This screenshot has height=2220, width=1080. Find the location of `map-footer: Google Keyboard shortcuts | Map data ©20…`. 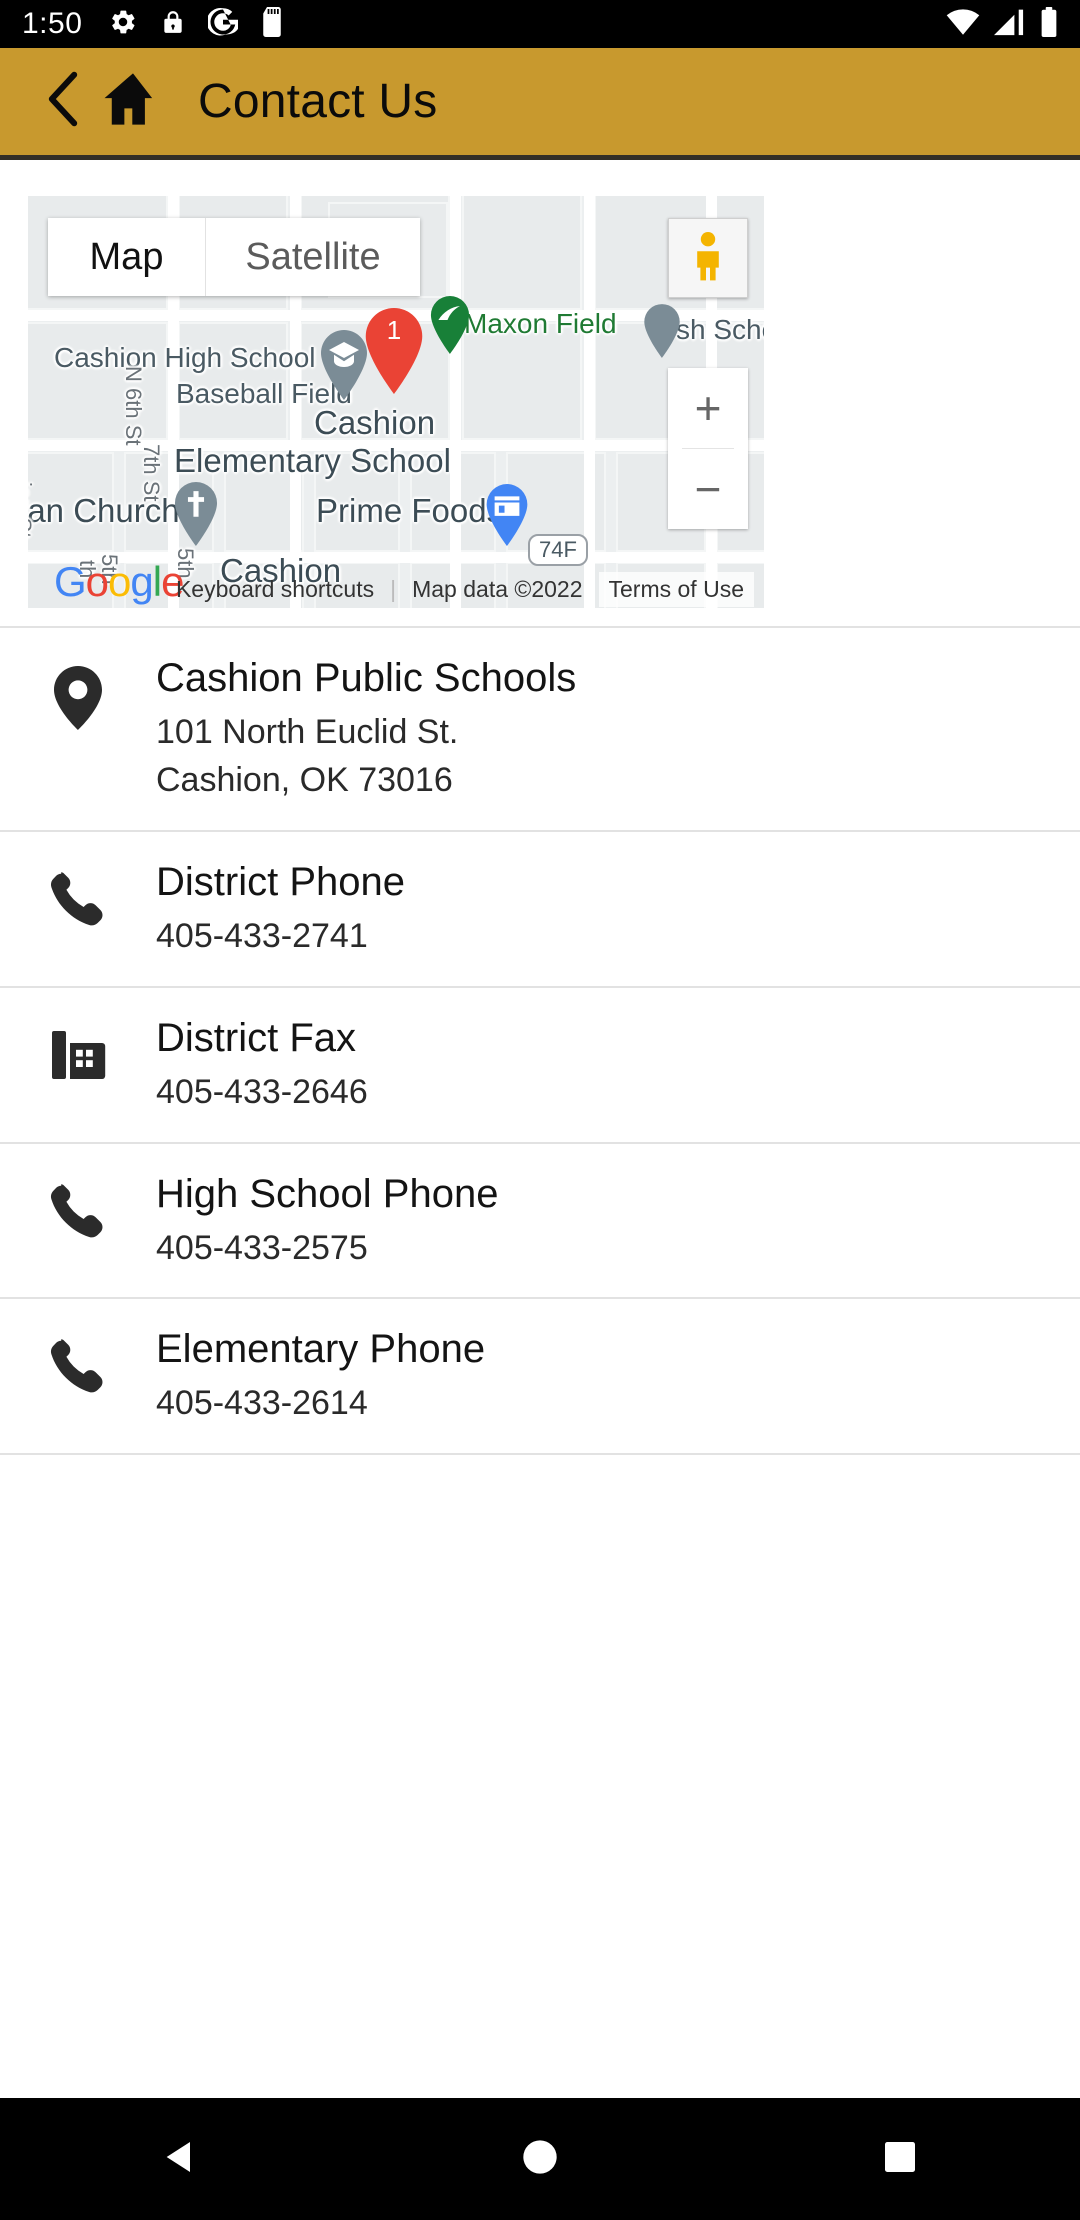

map-footer: Google Keyboard shortcuts | Map data ©20… is located at coordinates (396, 583).